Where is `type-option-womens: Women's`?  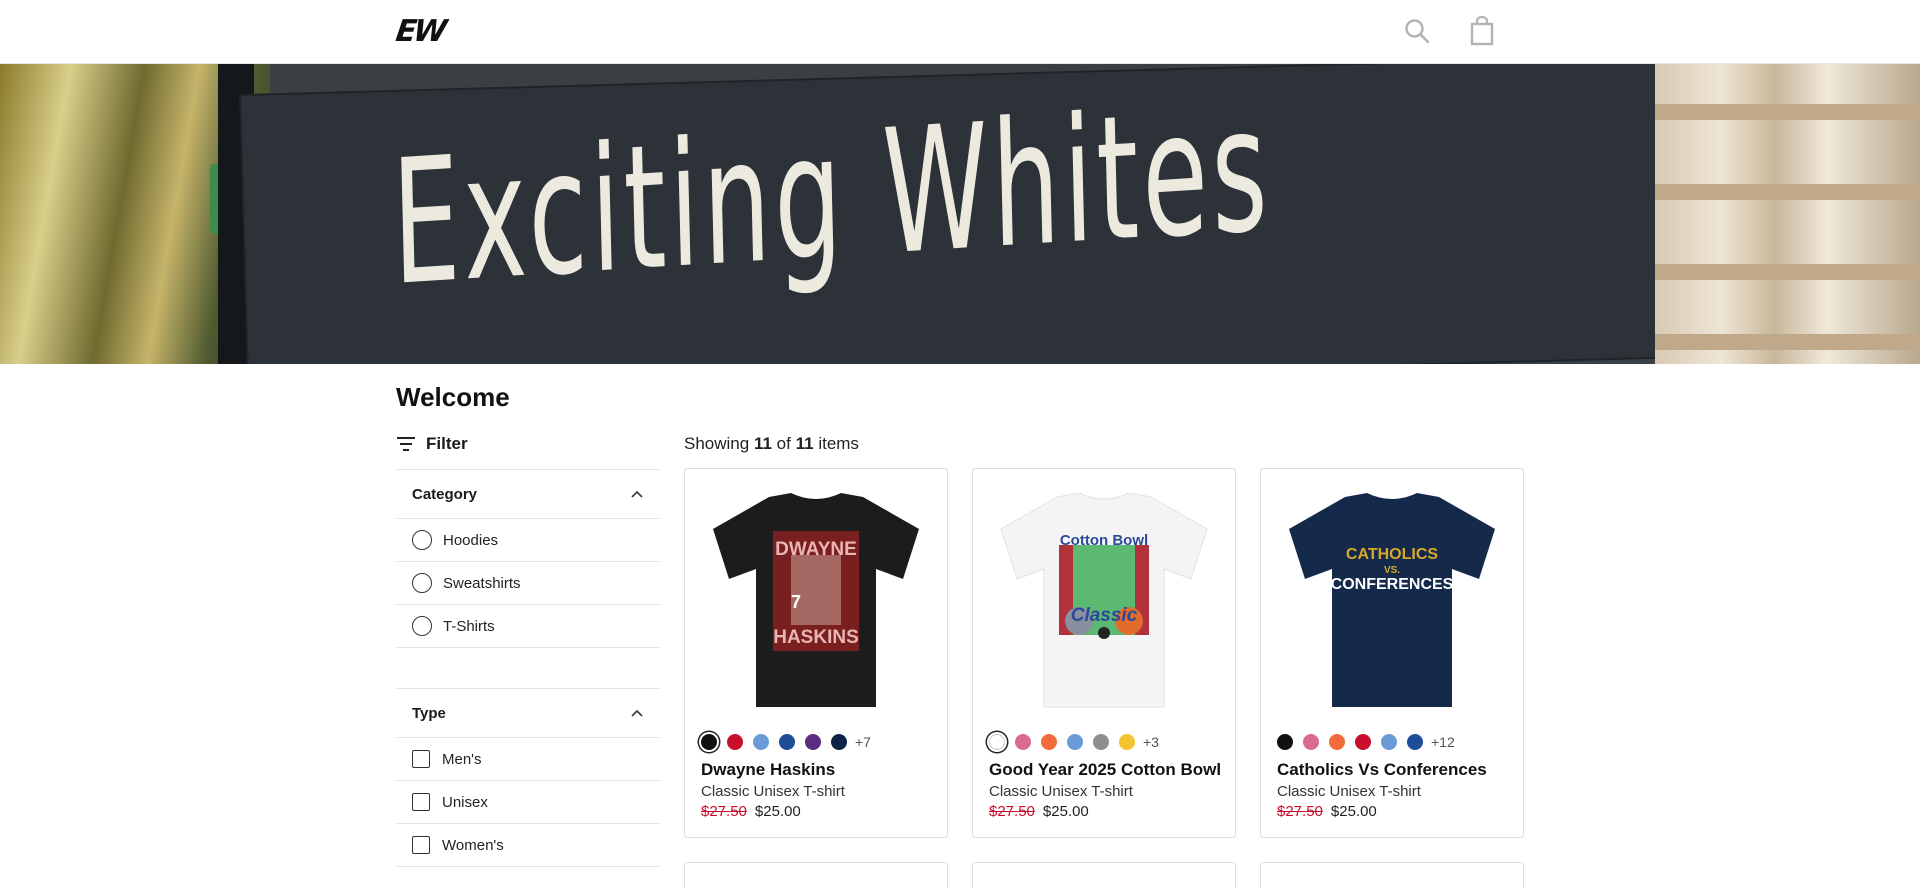
type-option-womens: Women's is located at coordinates (528, 845).